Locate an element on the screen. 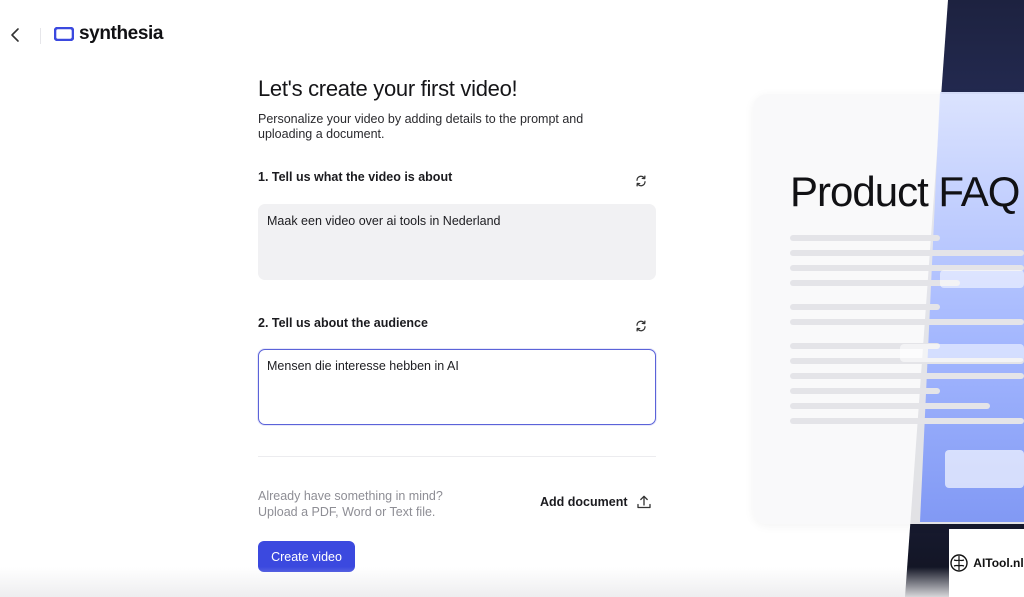 The image size is (1024, 597). add-document-button: Add document is located at coordinates (596, 502).